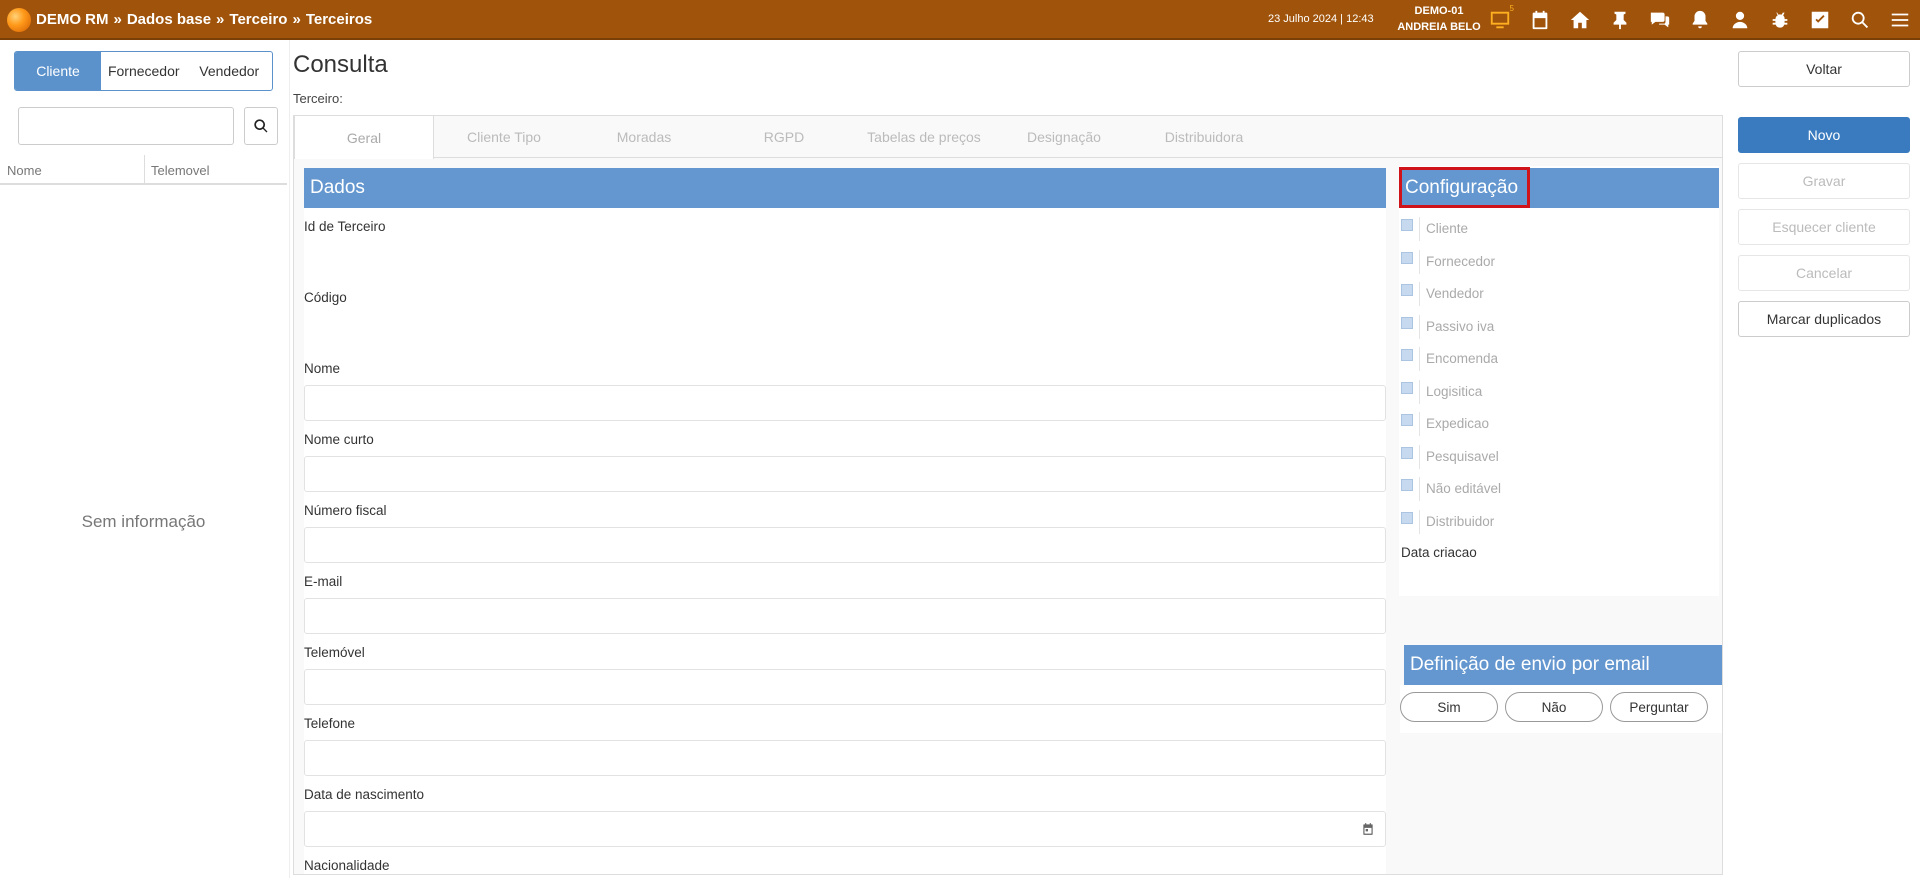 Image resolution: width=1920 pixels, height=878 pixels. I want to click on field-label-id: Id de Terceiro, so click(345, 226).